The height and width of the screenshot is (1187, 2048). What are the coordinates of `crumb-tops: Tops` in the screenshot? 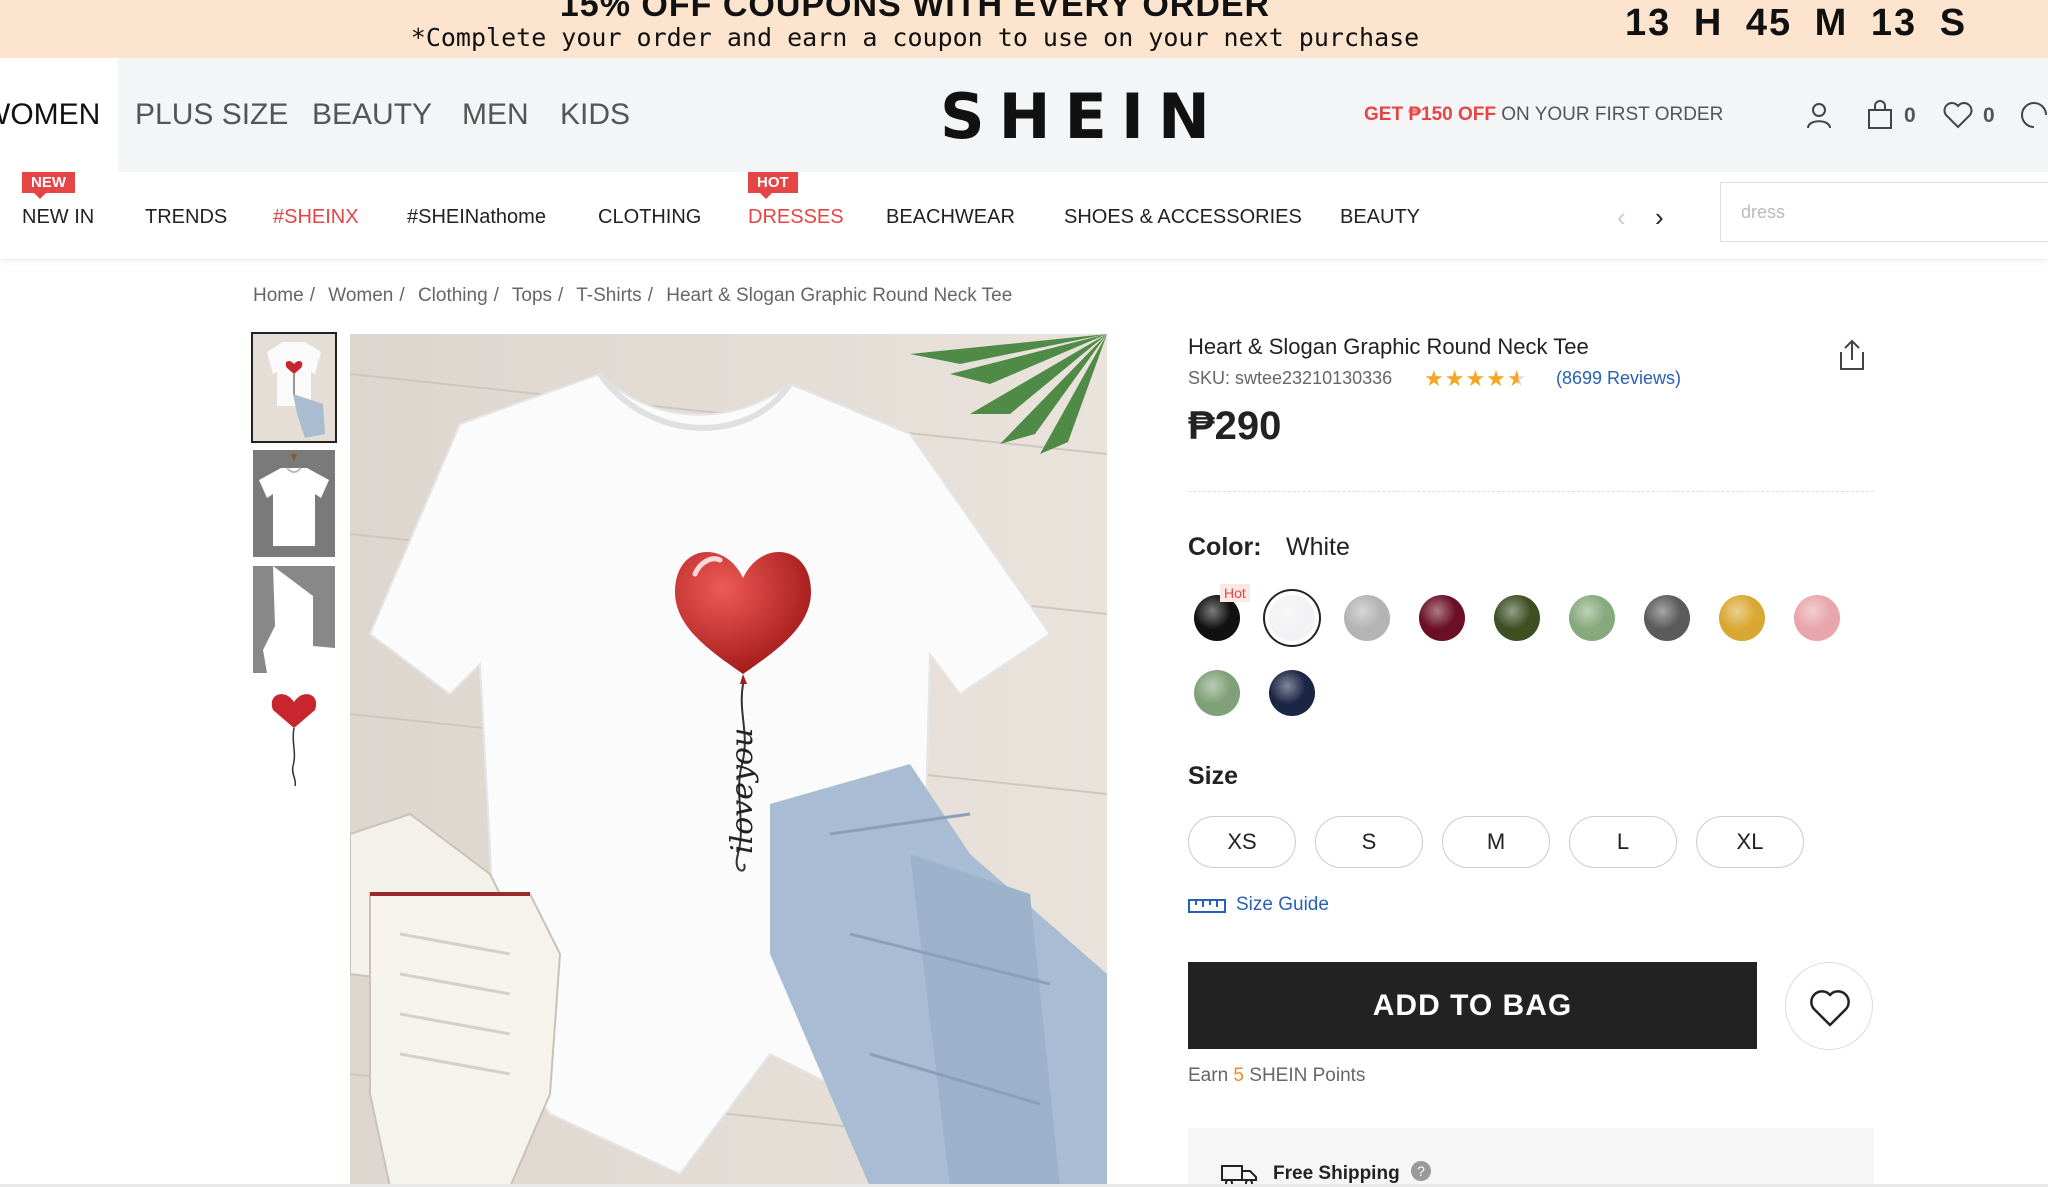 It's located at (532, 295).